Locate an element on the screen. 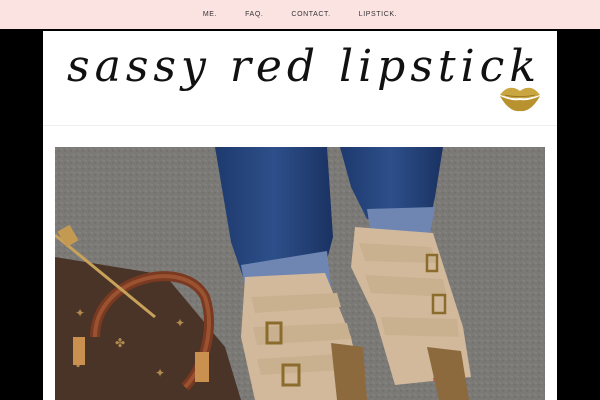 This screenshot has height=400, width=600. top-navigation: ME. FAQ. CONTACT. LIPSTICK. is located at coordinates (300, 14).